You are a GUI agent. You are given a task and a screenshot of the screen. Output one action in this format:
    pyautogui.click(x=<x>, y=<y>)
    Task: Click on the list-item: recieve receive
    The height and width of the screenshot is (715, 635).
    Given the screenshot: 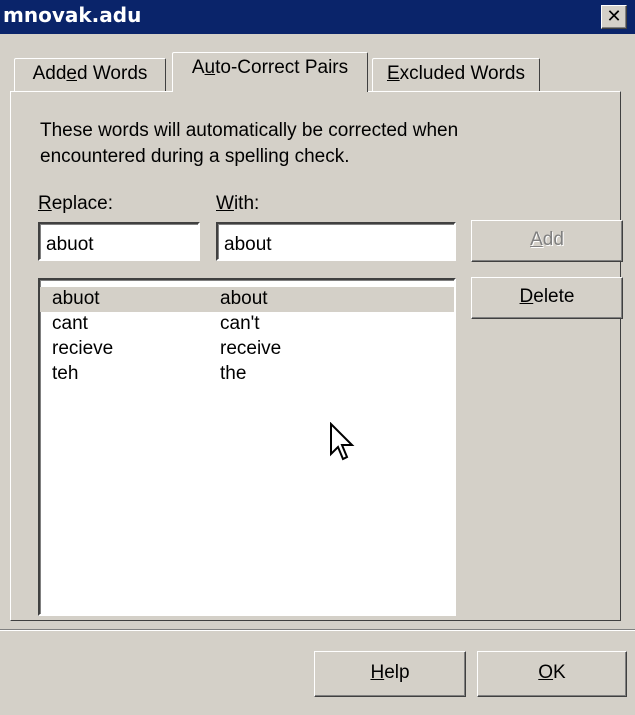 What is the action you would take?
    pyautogui.click(x=247, y=349)
    